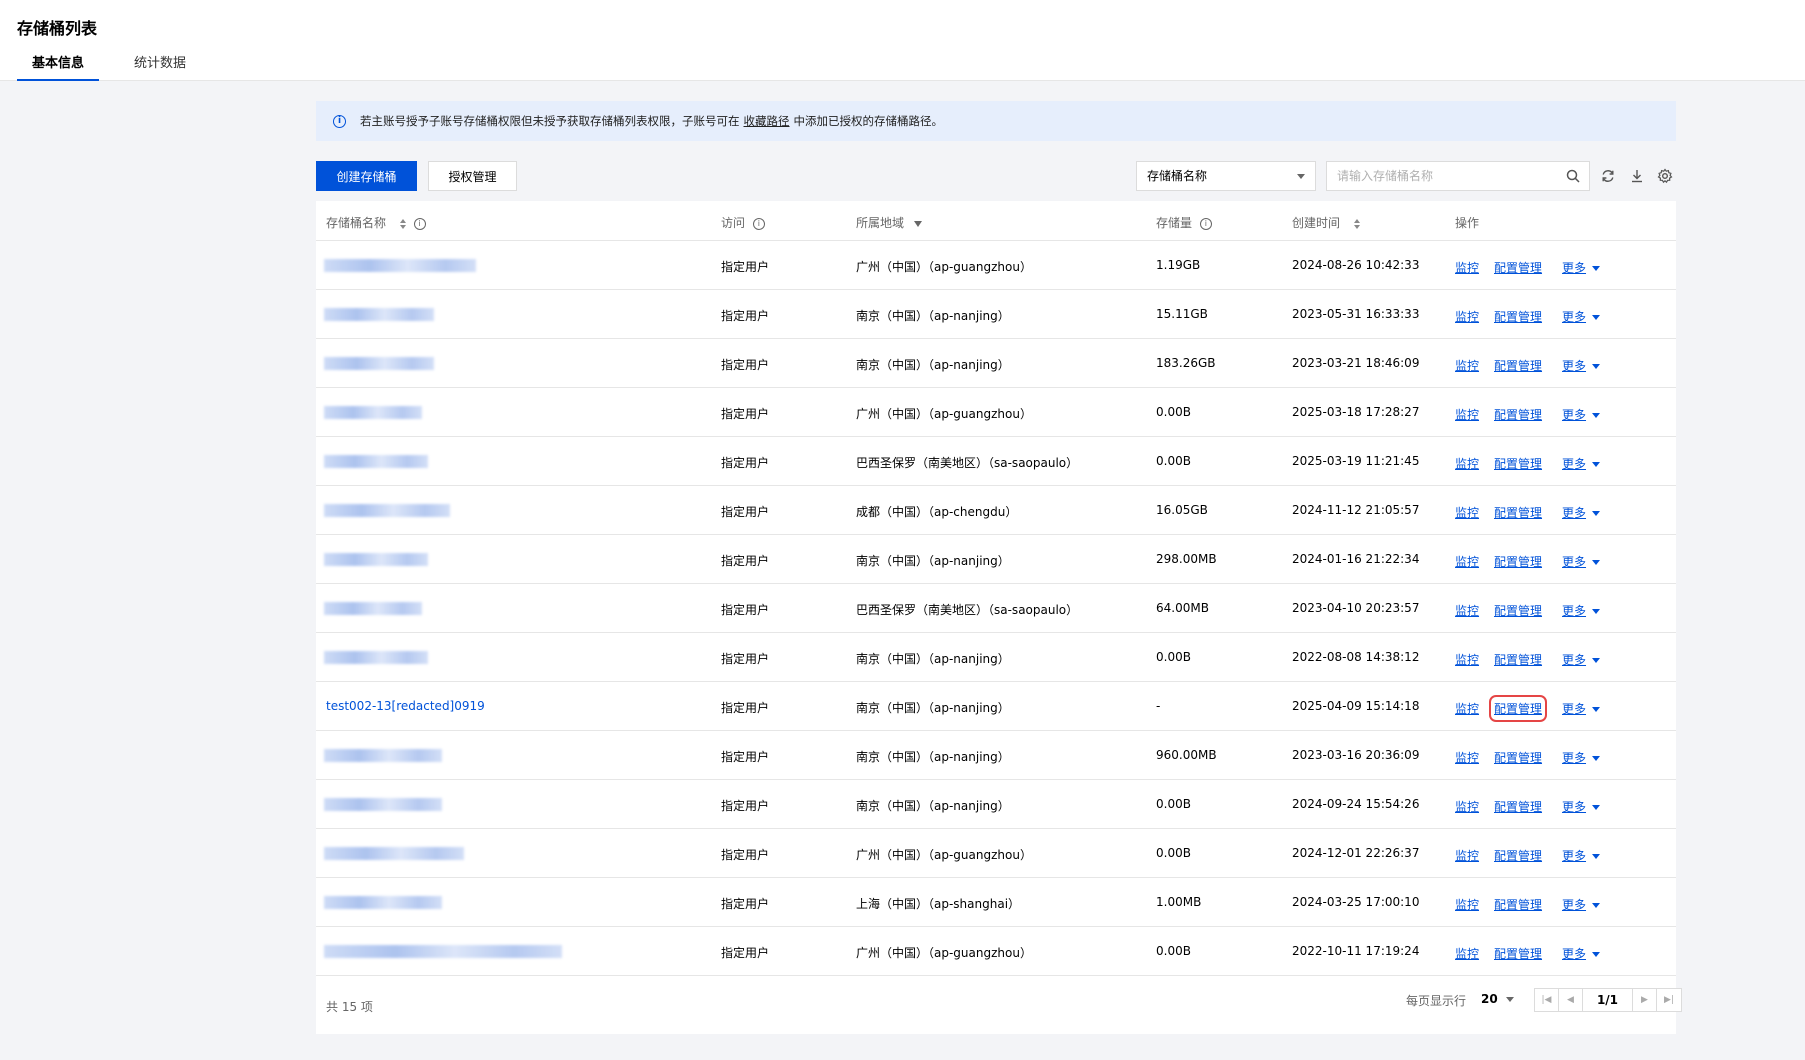 Image resolution: width=1805 pixels, height=1060 pixels. I want to click on search-icon, so click(1573, 176).